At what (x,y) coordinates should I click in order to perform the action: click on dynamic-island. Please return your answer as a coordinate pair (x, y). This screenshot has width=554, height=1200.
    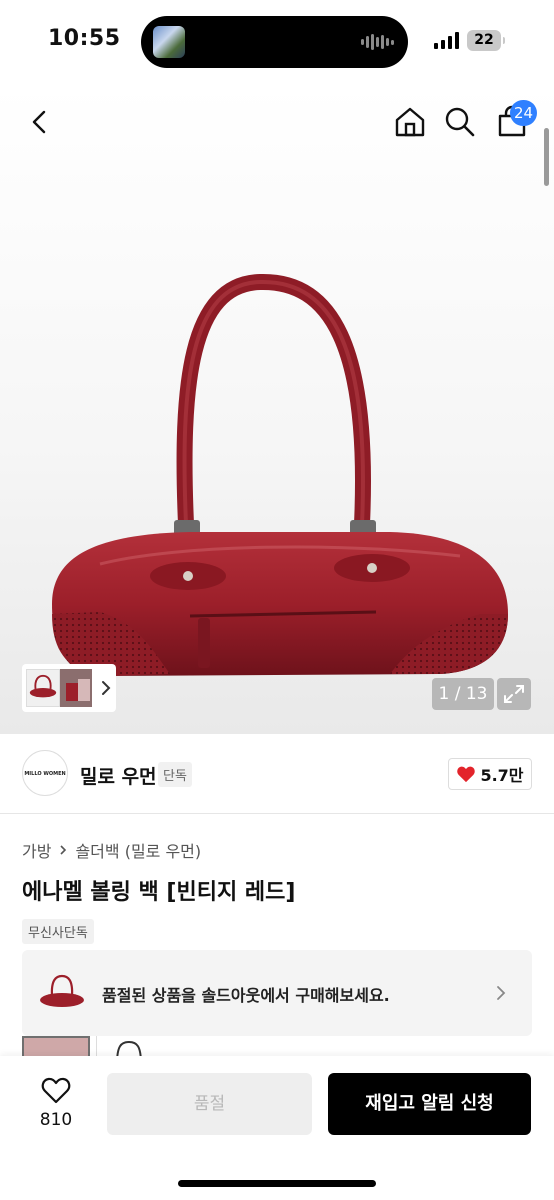
    Looking at the image, I should click on (274, 42).